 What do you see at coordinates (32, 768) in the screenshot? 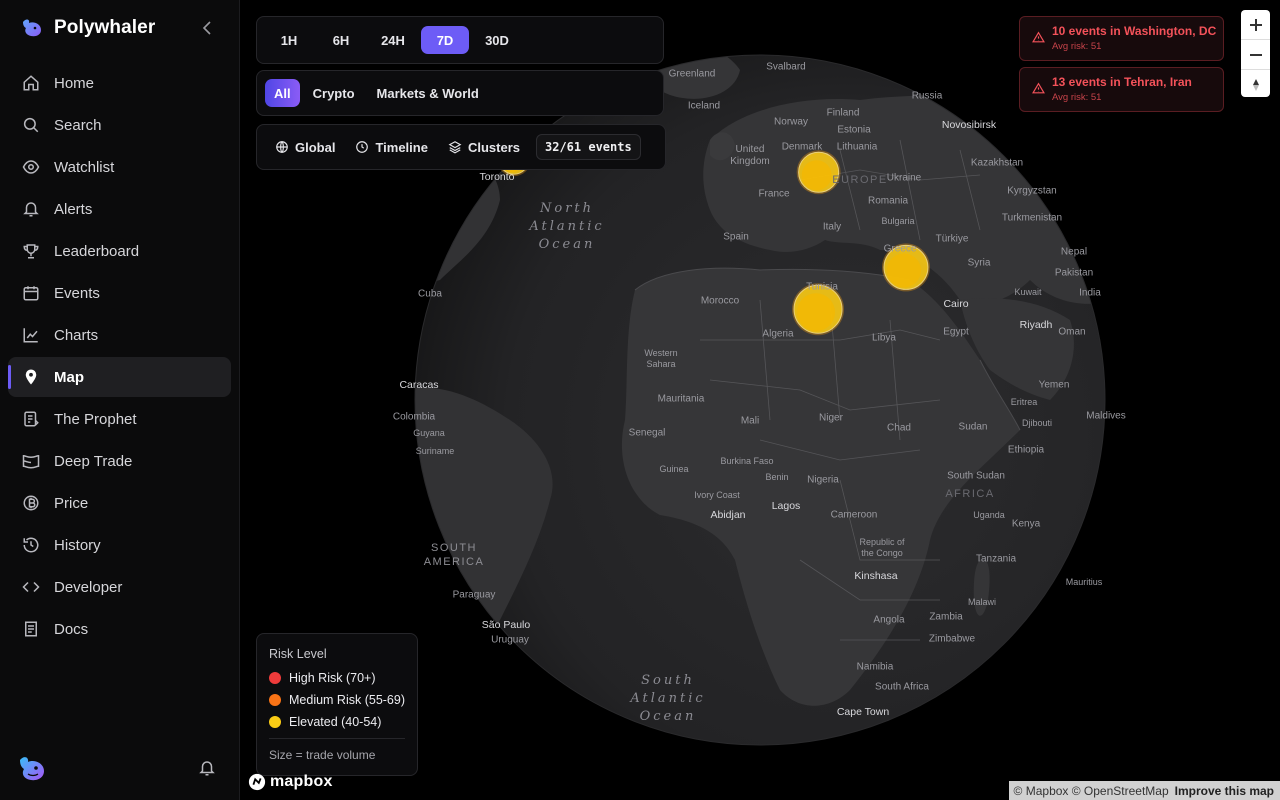
I see `whale-mascot-icon` at bounding box center [32, 768].